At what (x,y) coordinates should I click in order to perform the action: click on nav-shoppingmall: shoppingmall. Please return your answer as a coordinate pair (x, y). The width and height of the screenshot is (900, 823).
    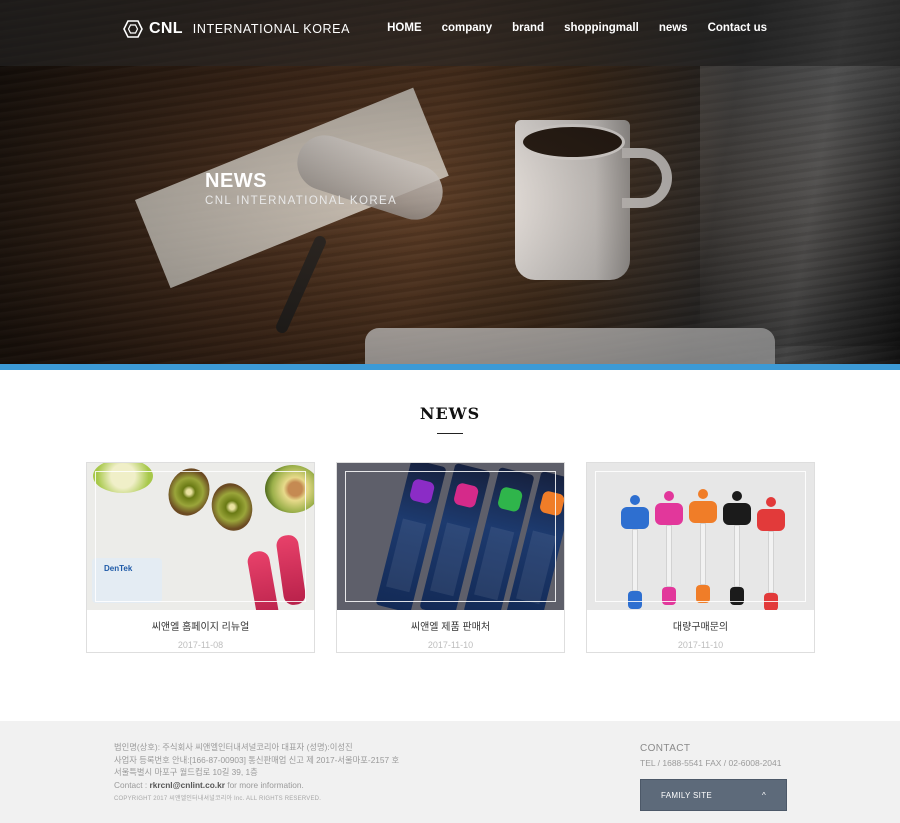
    Looking at the image, I should click on (601, 28).